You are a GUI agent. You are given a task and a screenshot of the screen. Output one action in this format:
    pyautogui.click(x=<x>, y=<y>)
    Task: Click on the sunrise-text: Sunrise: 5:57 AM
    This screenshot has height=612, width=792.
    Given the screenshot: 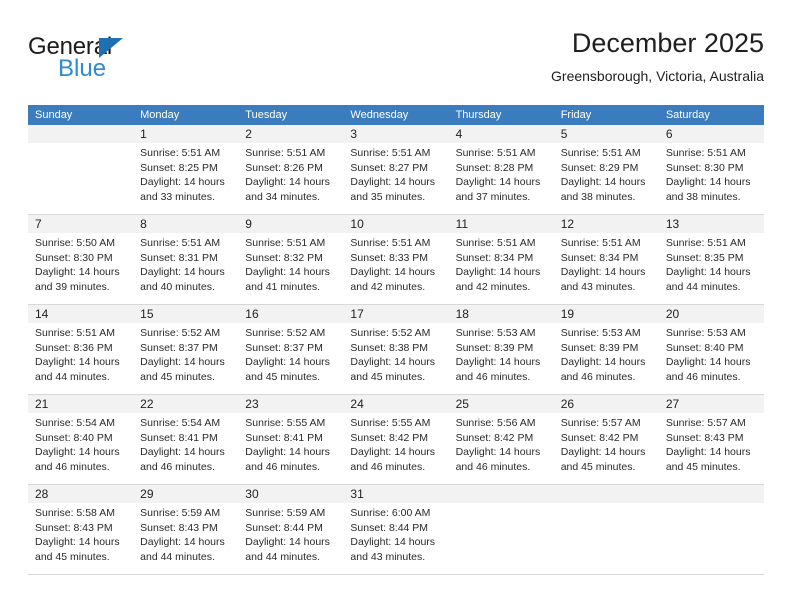 What is the action you would take?
    pyautogui.click(x=705, y=423)
    